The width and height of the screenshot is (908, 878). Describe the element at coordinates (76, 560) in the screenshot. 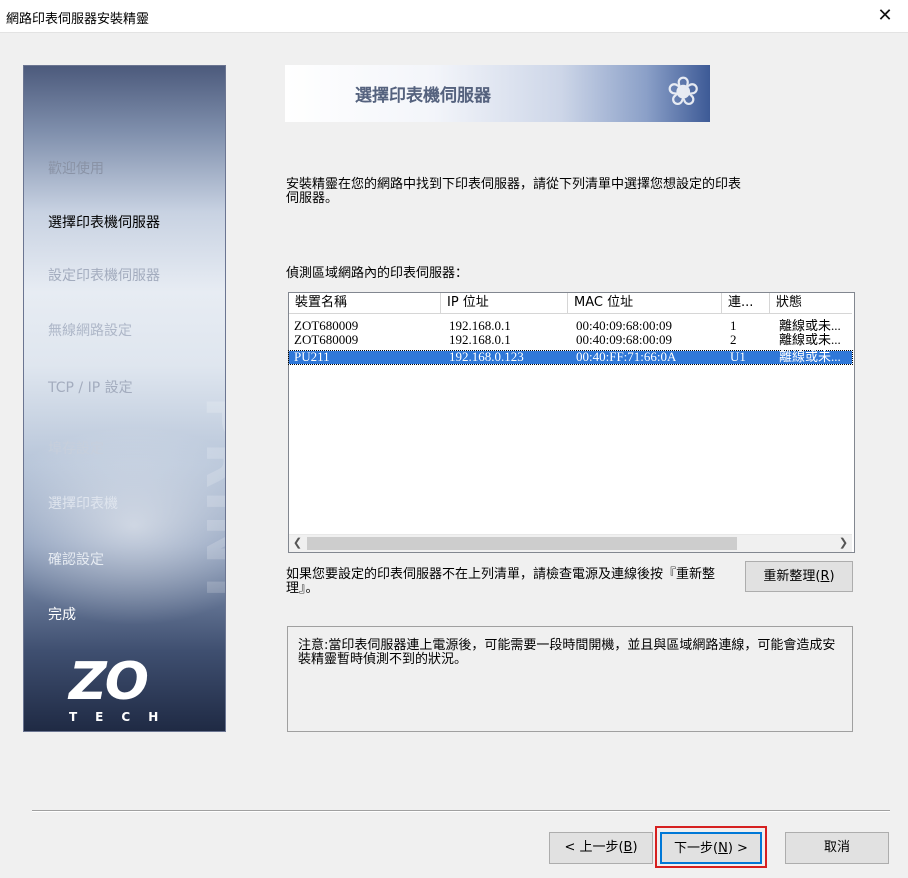

I see `step-confirm: 確認設定` at that location.